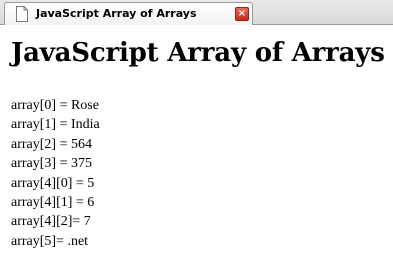  Describe the element at coordinates (51, 222) in the screenshot. I see `output-line: array[4][2]= 7` at that location.